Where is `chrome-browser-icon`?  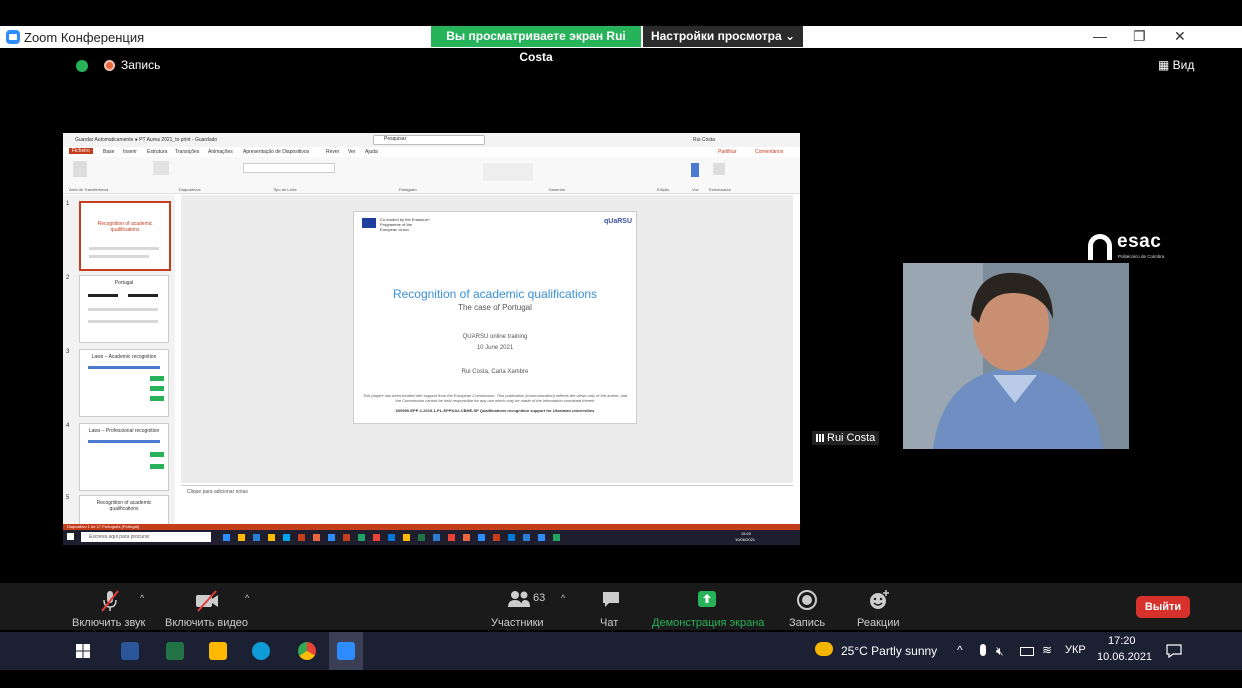
chrome-browser-icon is located at coordinates (307, 651).